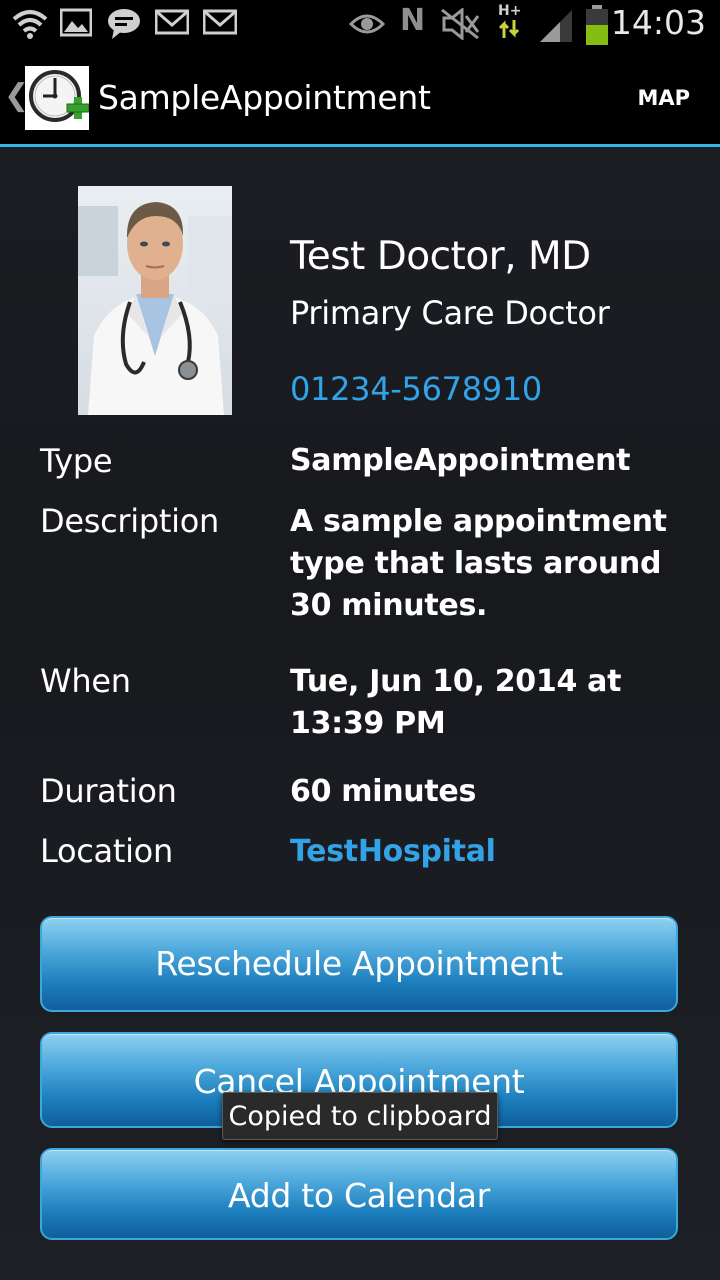 This screenshot has width=720, height=1280. What do you see at coordinates (556, 26) in the screenshot?
I see `signal-icon` at bounding box center [556, 26].